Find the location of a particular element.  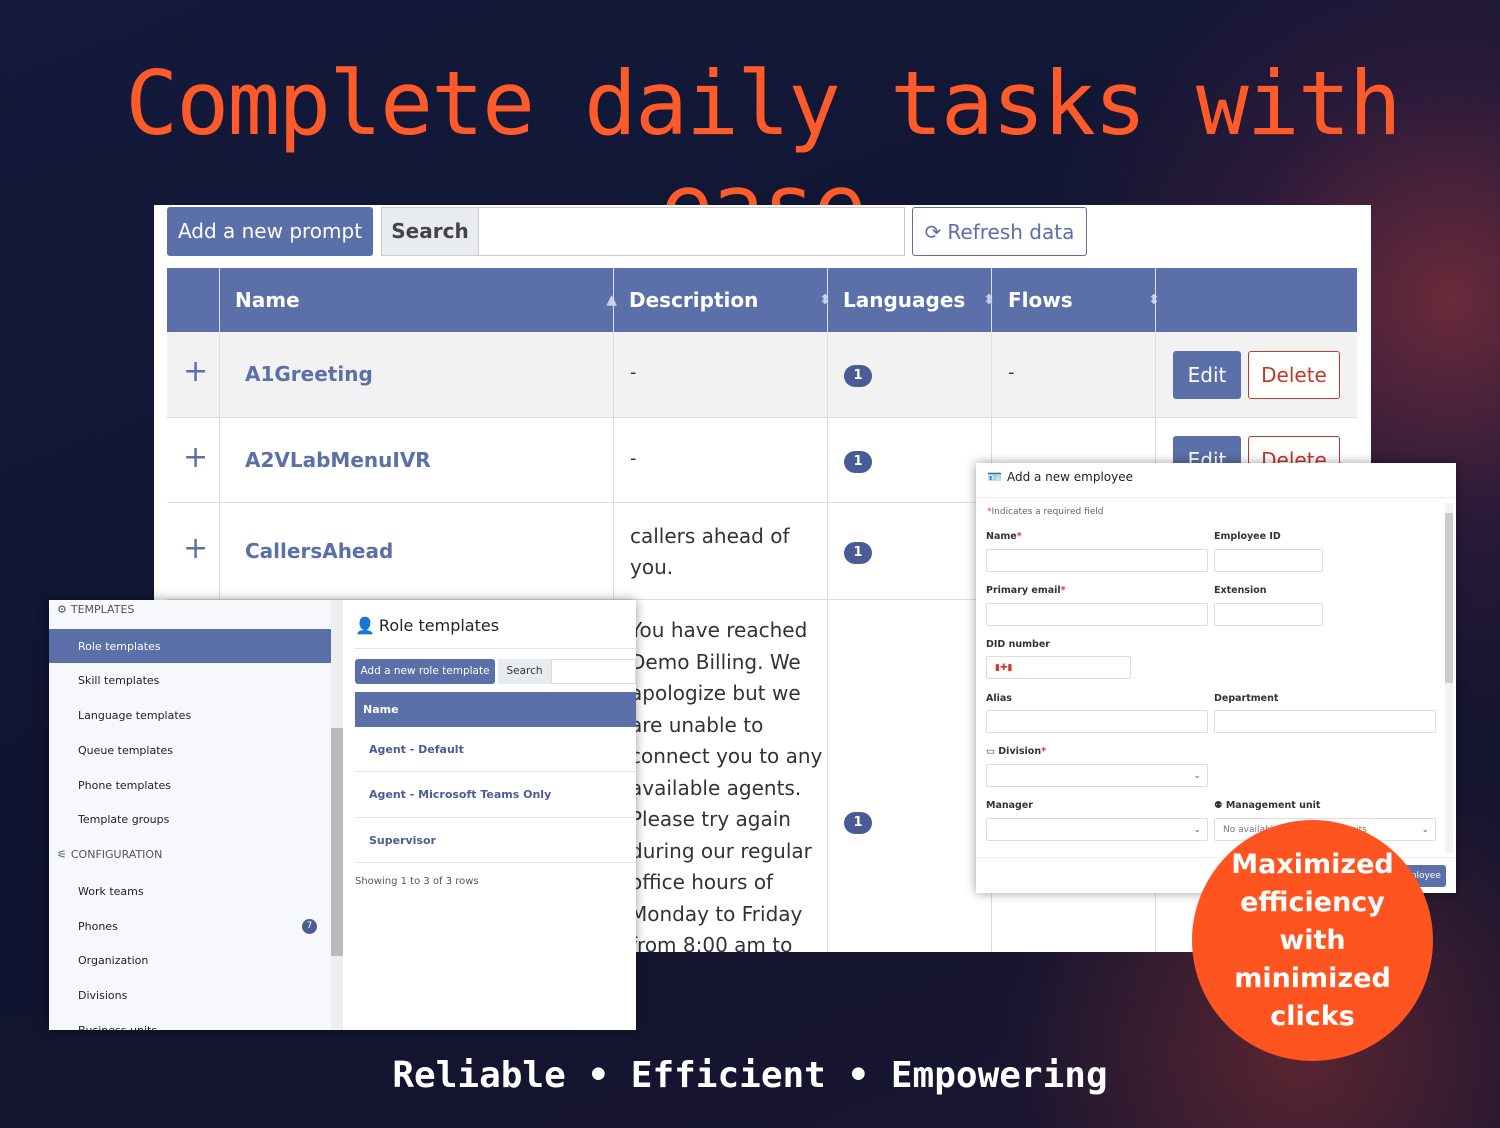

sidebar-item-phones: Phones 7 is located at coordinates (190, 926).